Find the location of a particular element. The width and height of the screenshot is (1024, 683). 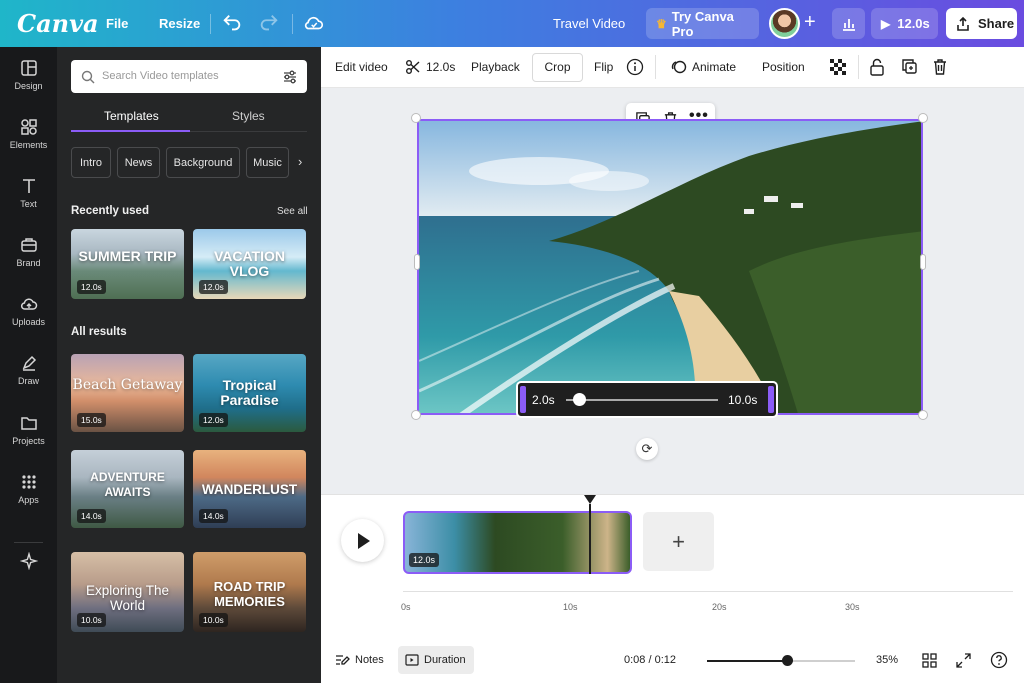

time-readout: 0:08 / 0:12 is located at coordinates (650, 660).